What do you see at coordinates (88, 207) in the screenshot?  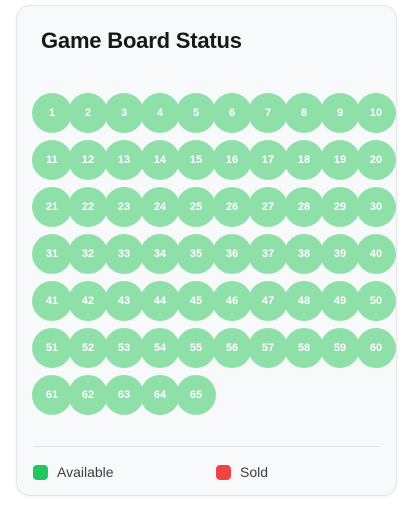 I see `board-cell: 22` at bounding box center [88, 207].